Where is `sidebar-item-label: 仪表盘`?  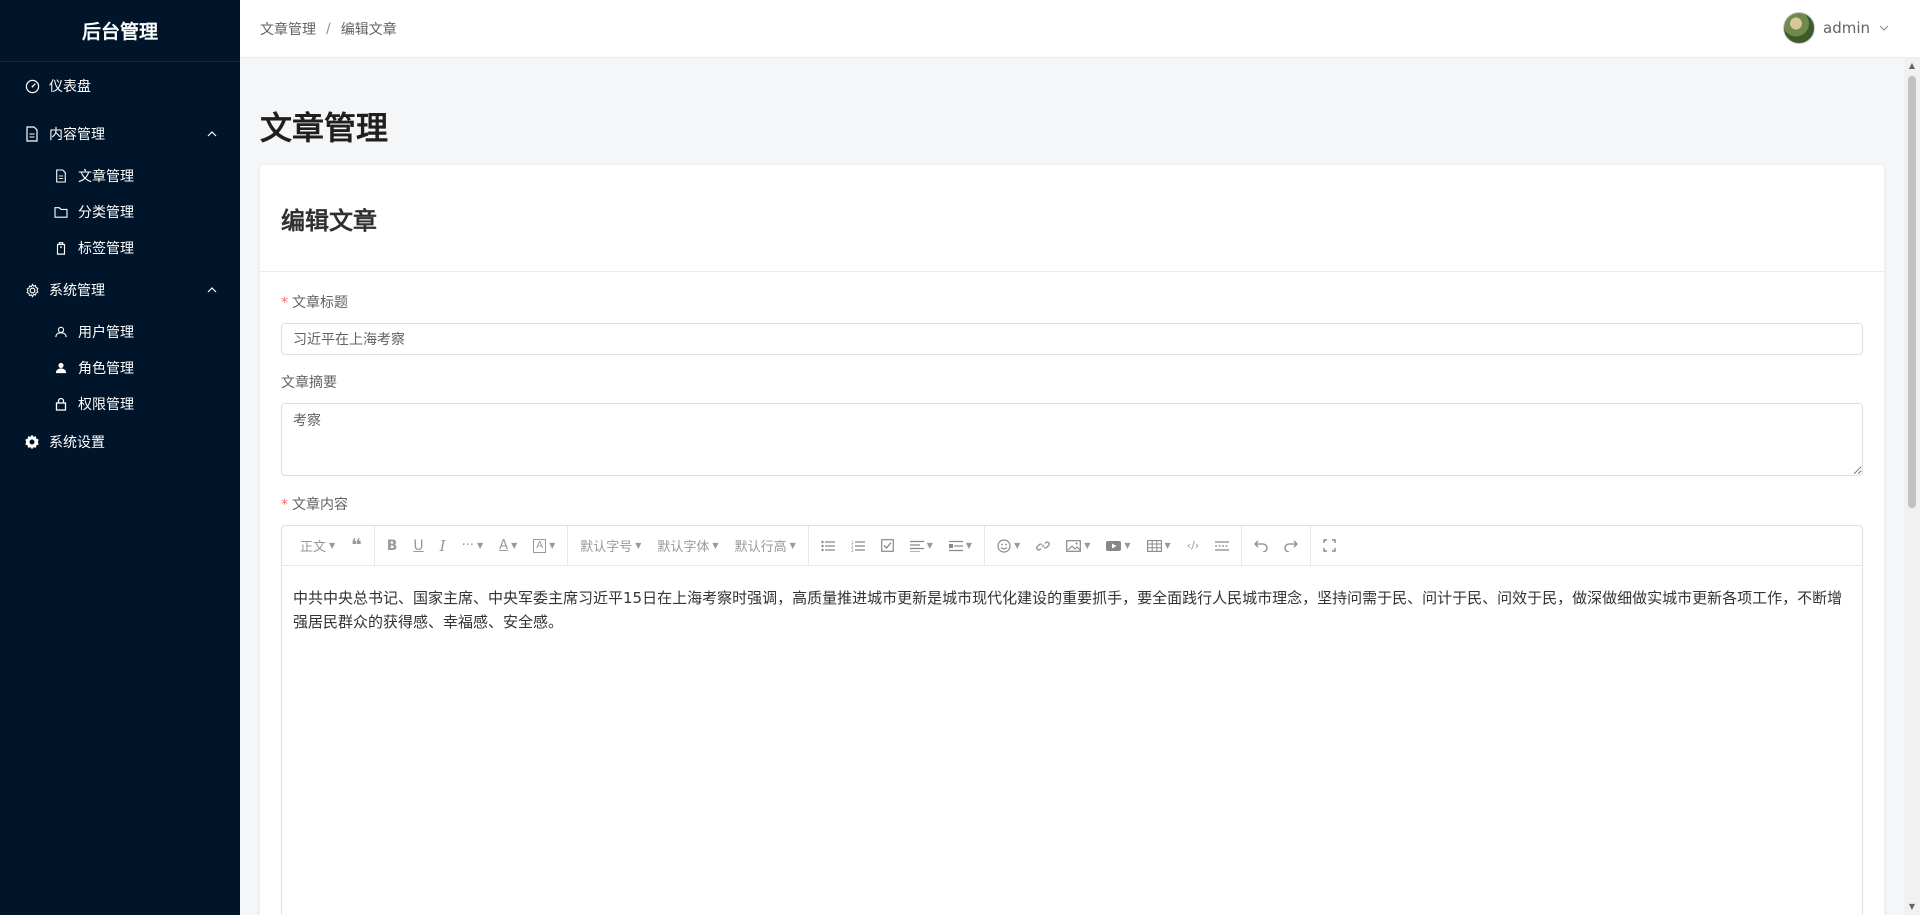 sidebar-item-label: 仪表盘 is located at coordinates (70, 87).